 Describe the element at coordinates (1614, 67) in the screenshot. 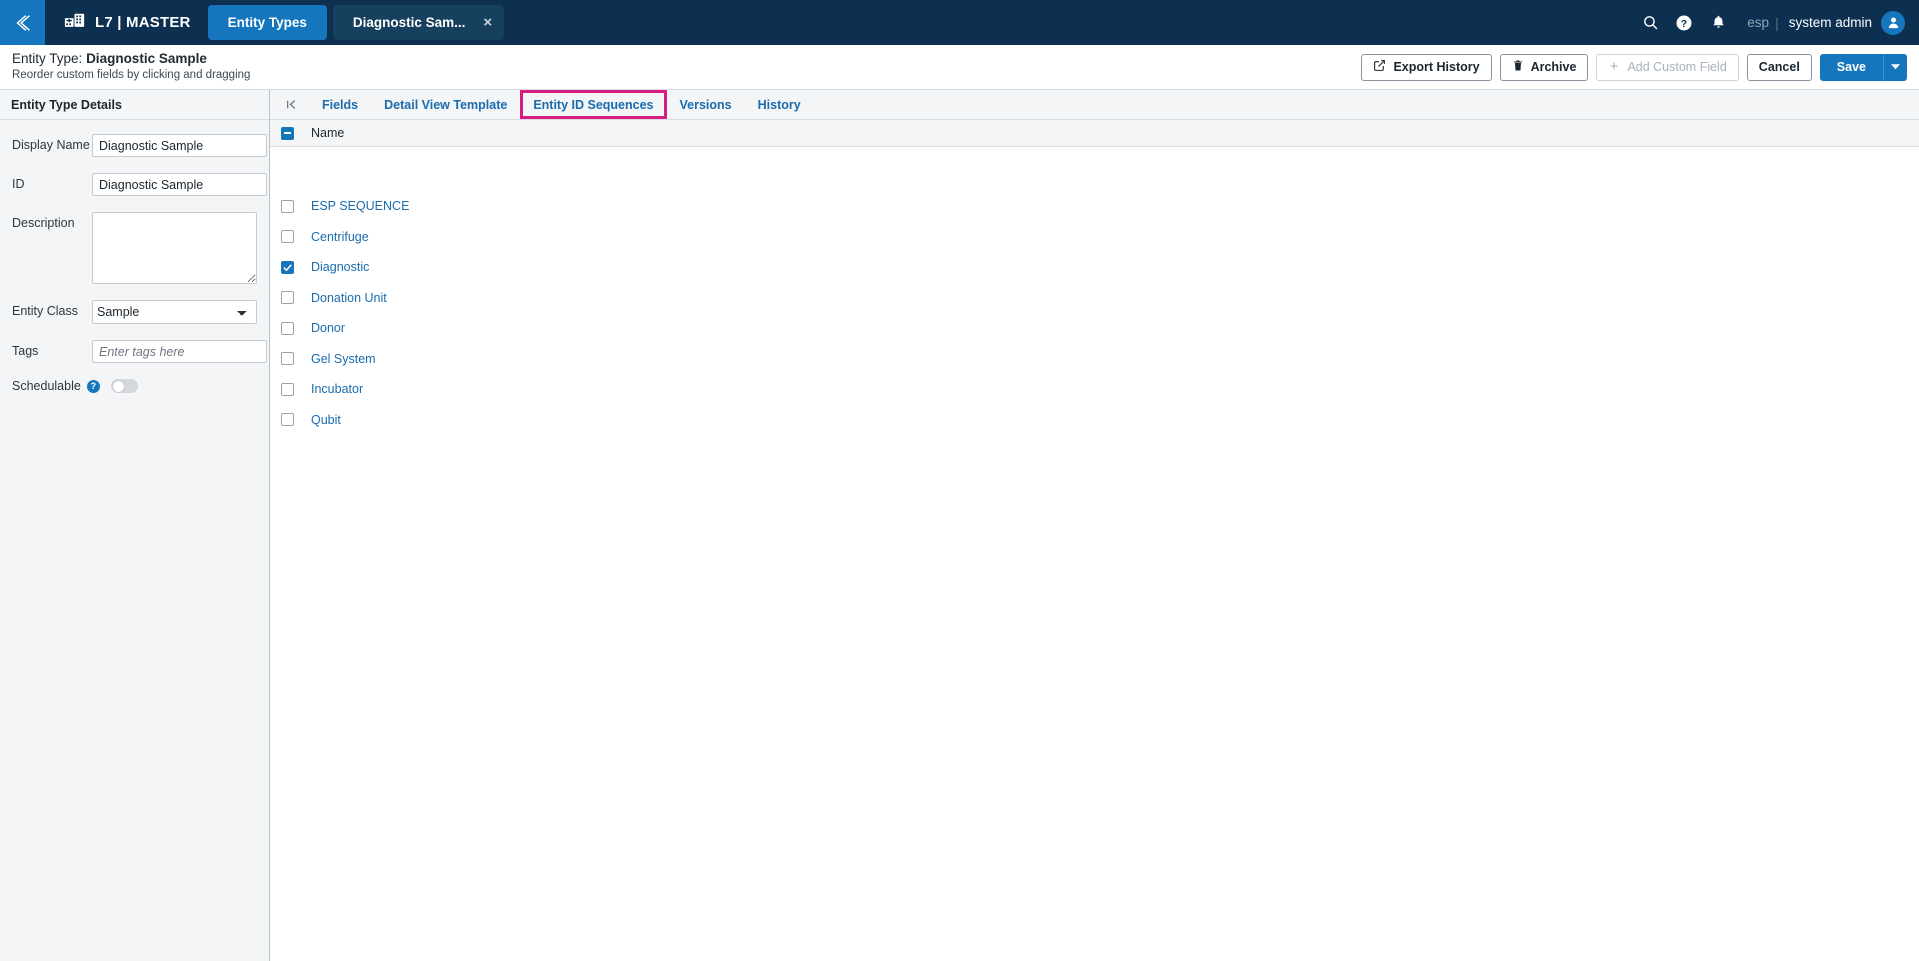

I see `plus-icon` at that location.